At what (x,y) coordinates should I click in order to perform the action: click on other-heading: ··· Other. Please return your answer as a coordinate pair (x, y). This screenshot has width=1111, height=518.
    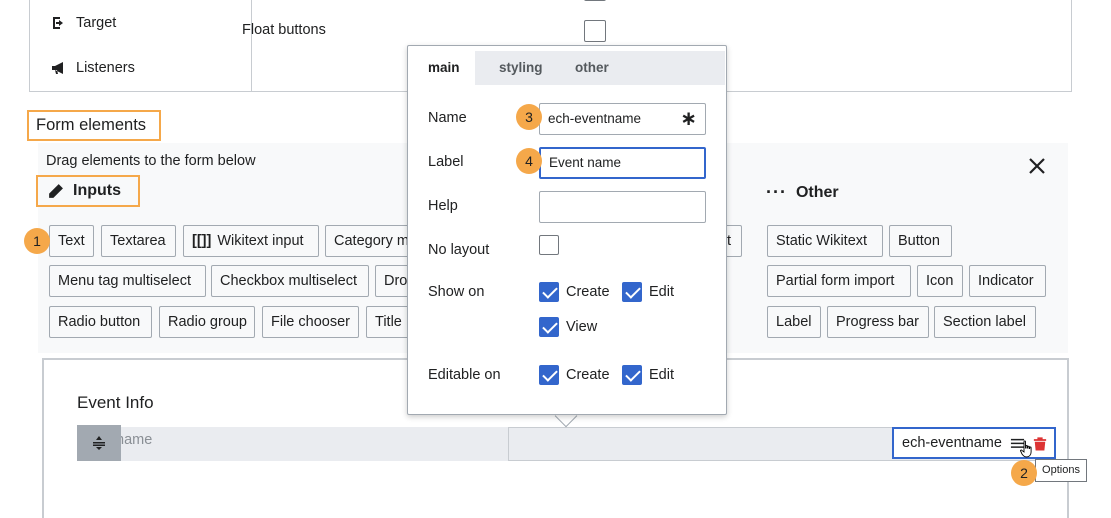
    Looking at the image, I should click on (802, 192).